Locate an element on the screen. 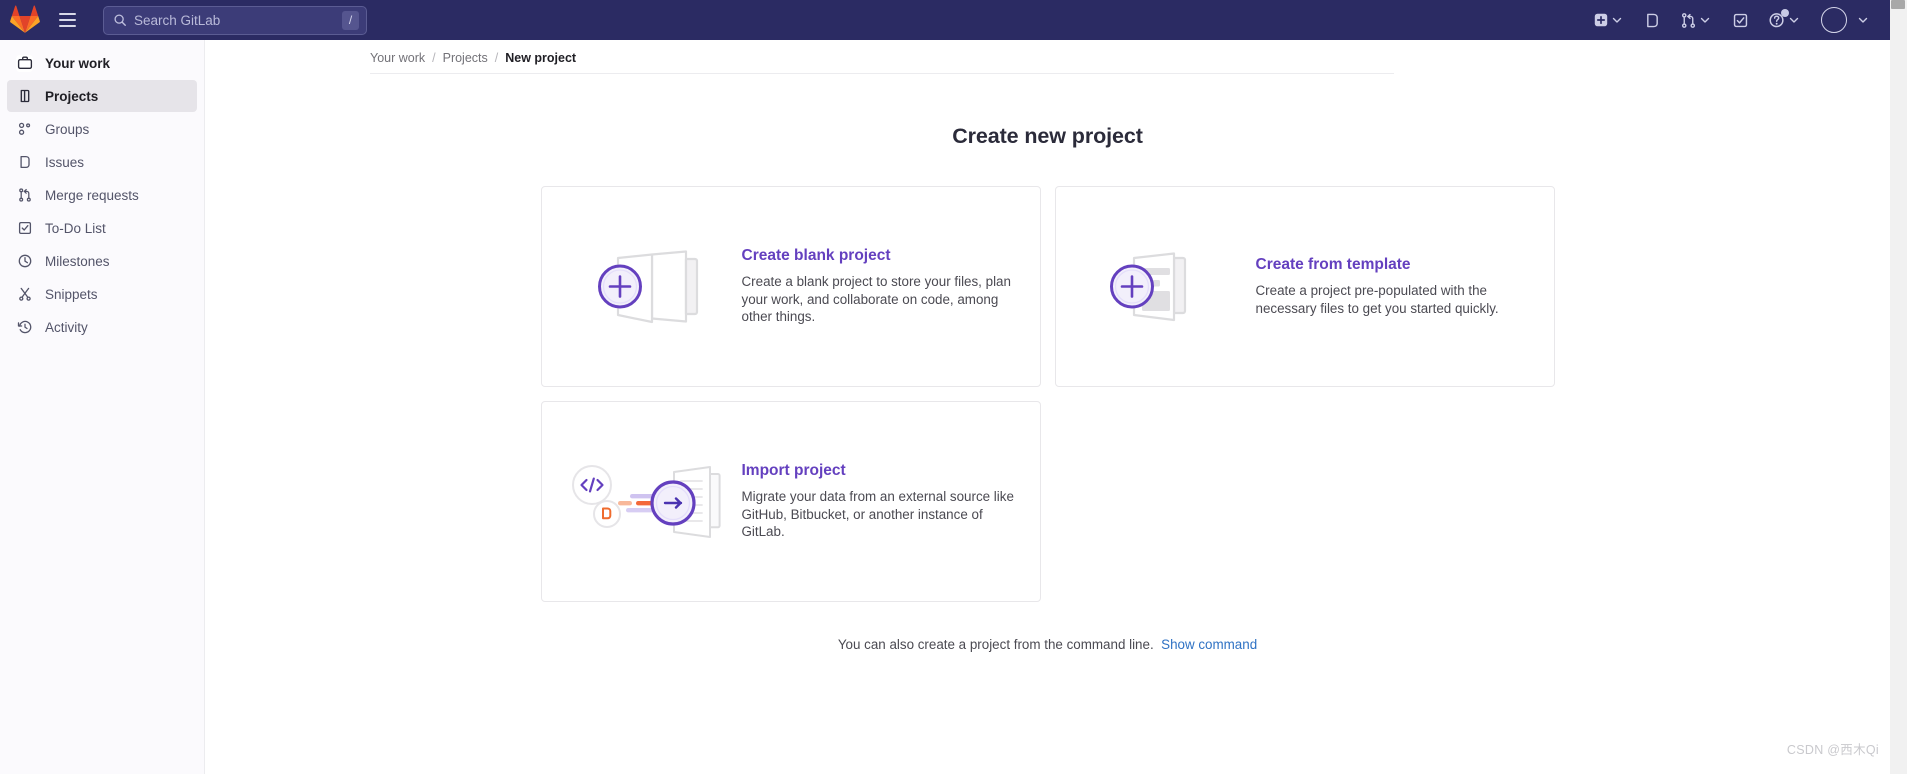 This screenshot has height=774, width=1907. sidebar-item-snippets: Snippets is located at coordinates (102, 294).